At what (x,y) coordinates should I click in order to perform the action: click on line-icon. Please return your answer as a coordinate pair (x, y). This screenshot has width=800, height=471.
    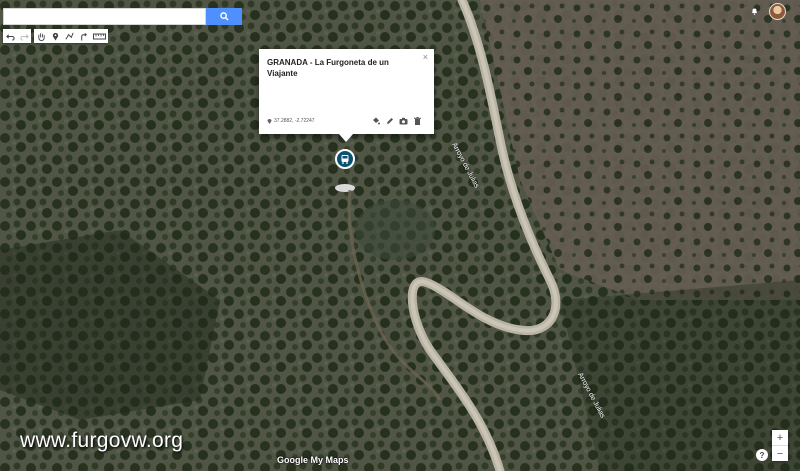
    Looking at the image, I should click on (69, 35).